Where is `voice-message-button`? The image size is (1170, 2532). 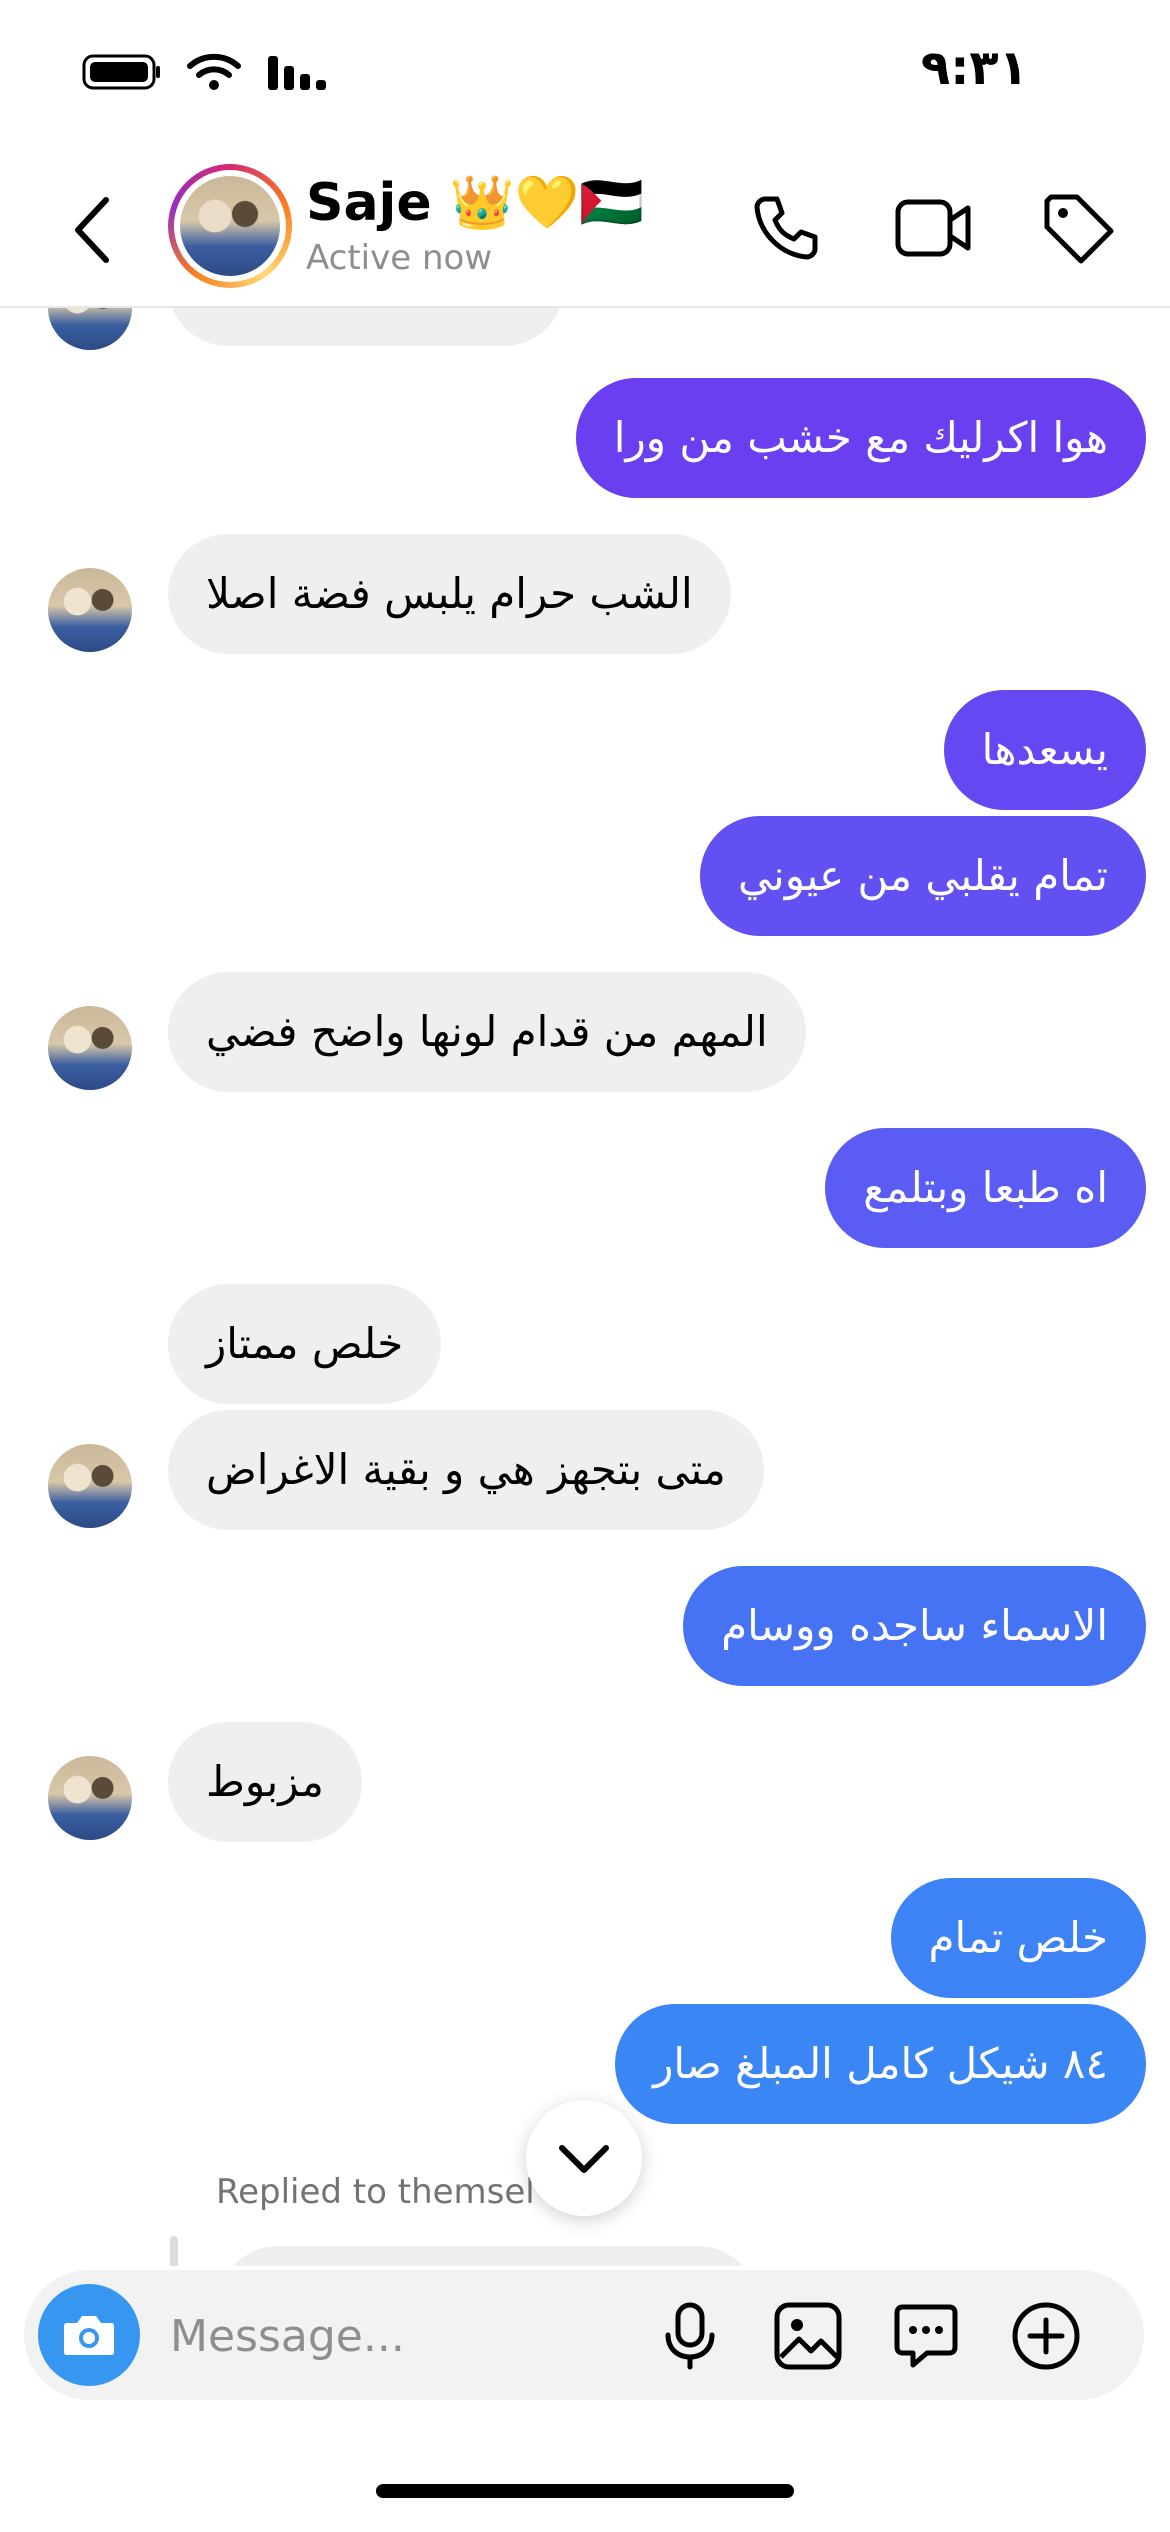 voice-message-button is located at coordinates (690, 2336).